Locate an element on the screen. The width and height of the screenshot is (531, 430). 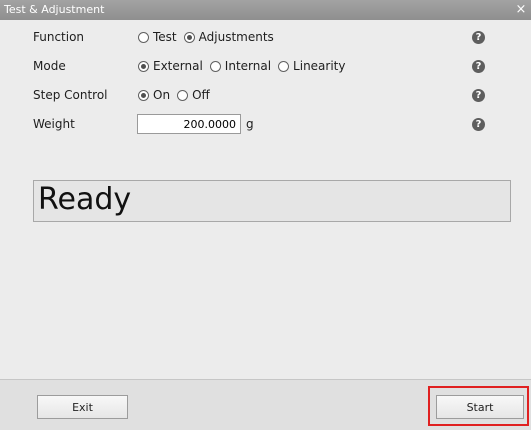
mode-row: Mode External Internal Linearity ? is located at coordinates (265, 67).